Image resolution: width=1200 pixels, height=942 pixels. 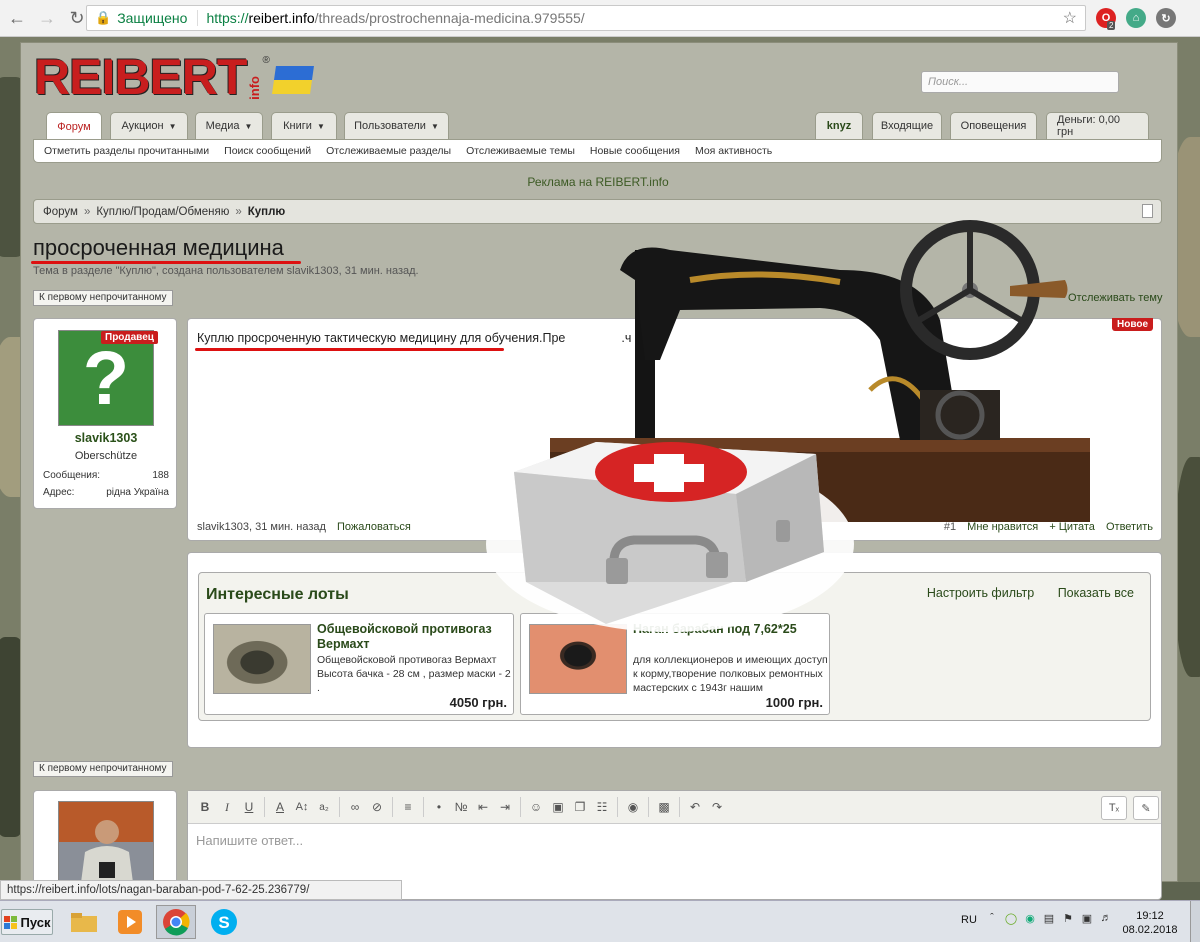 I want to click on revolver-cylinder-image, so click(x=578, y=659).